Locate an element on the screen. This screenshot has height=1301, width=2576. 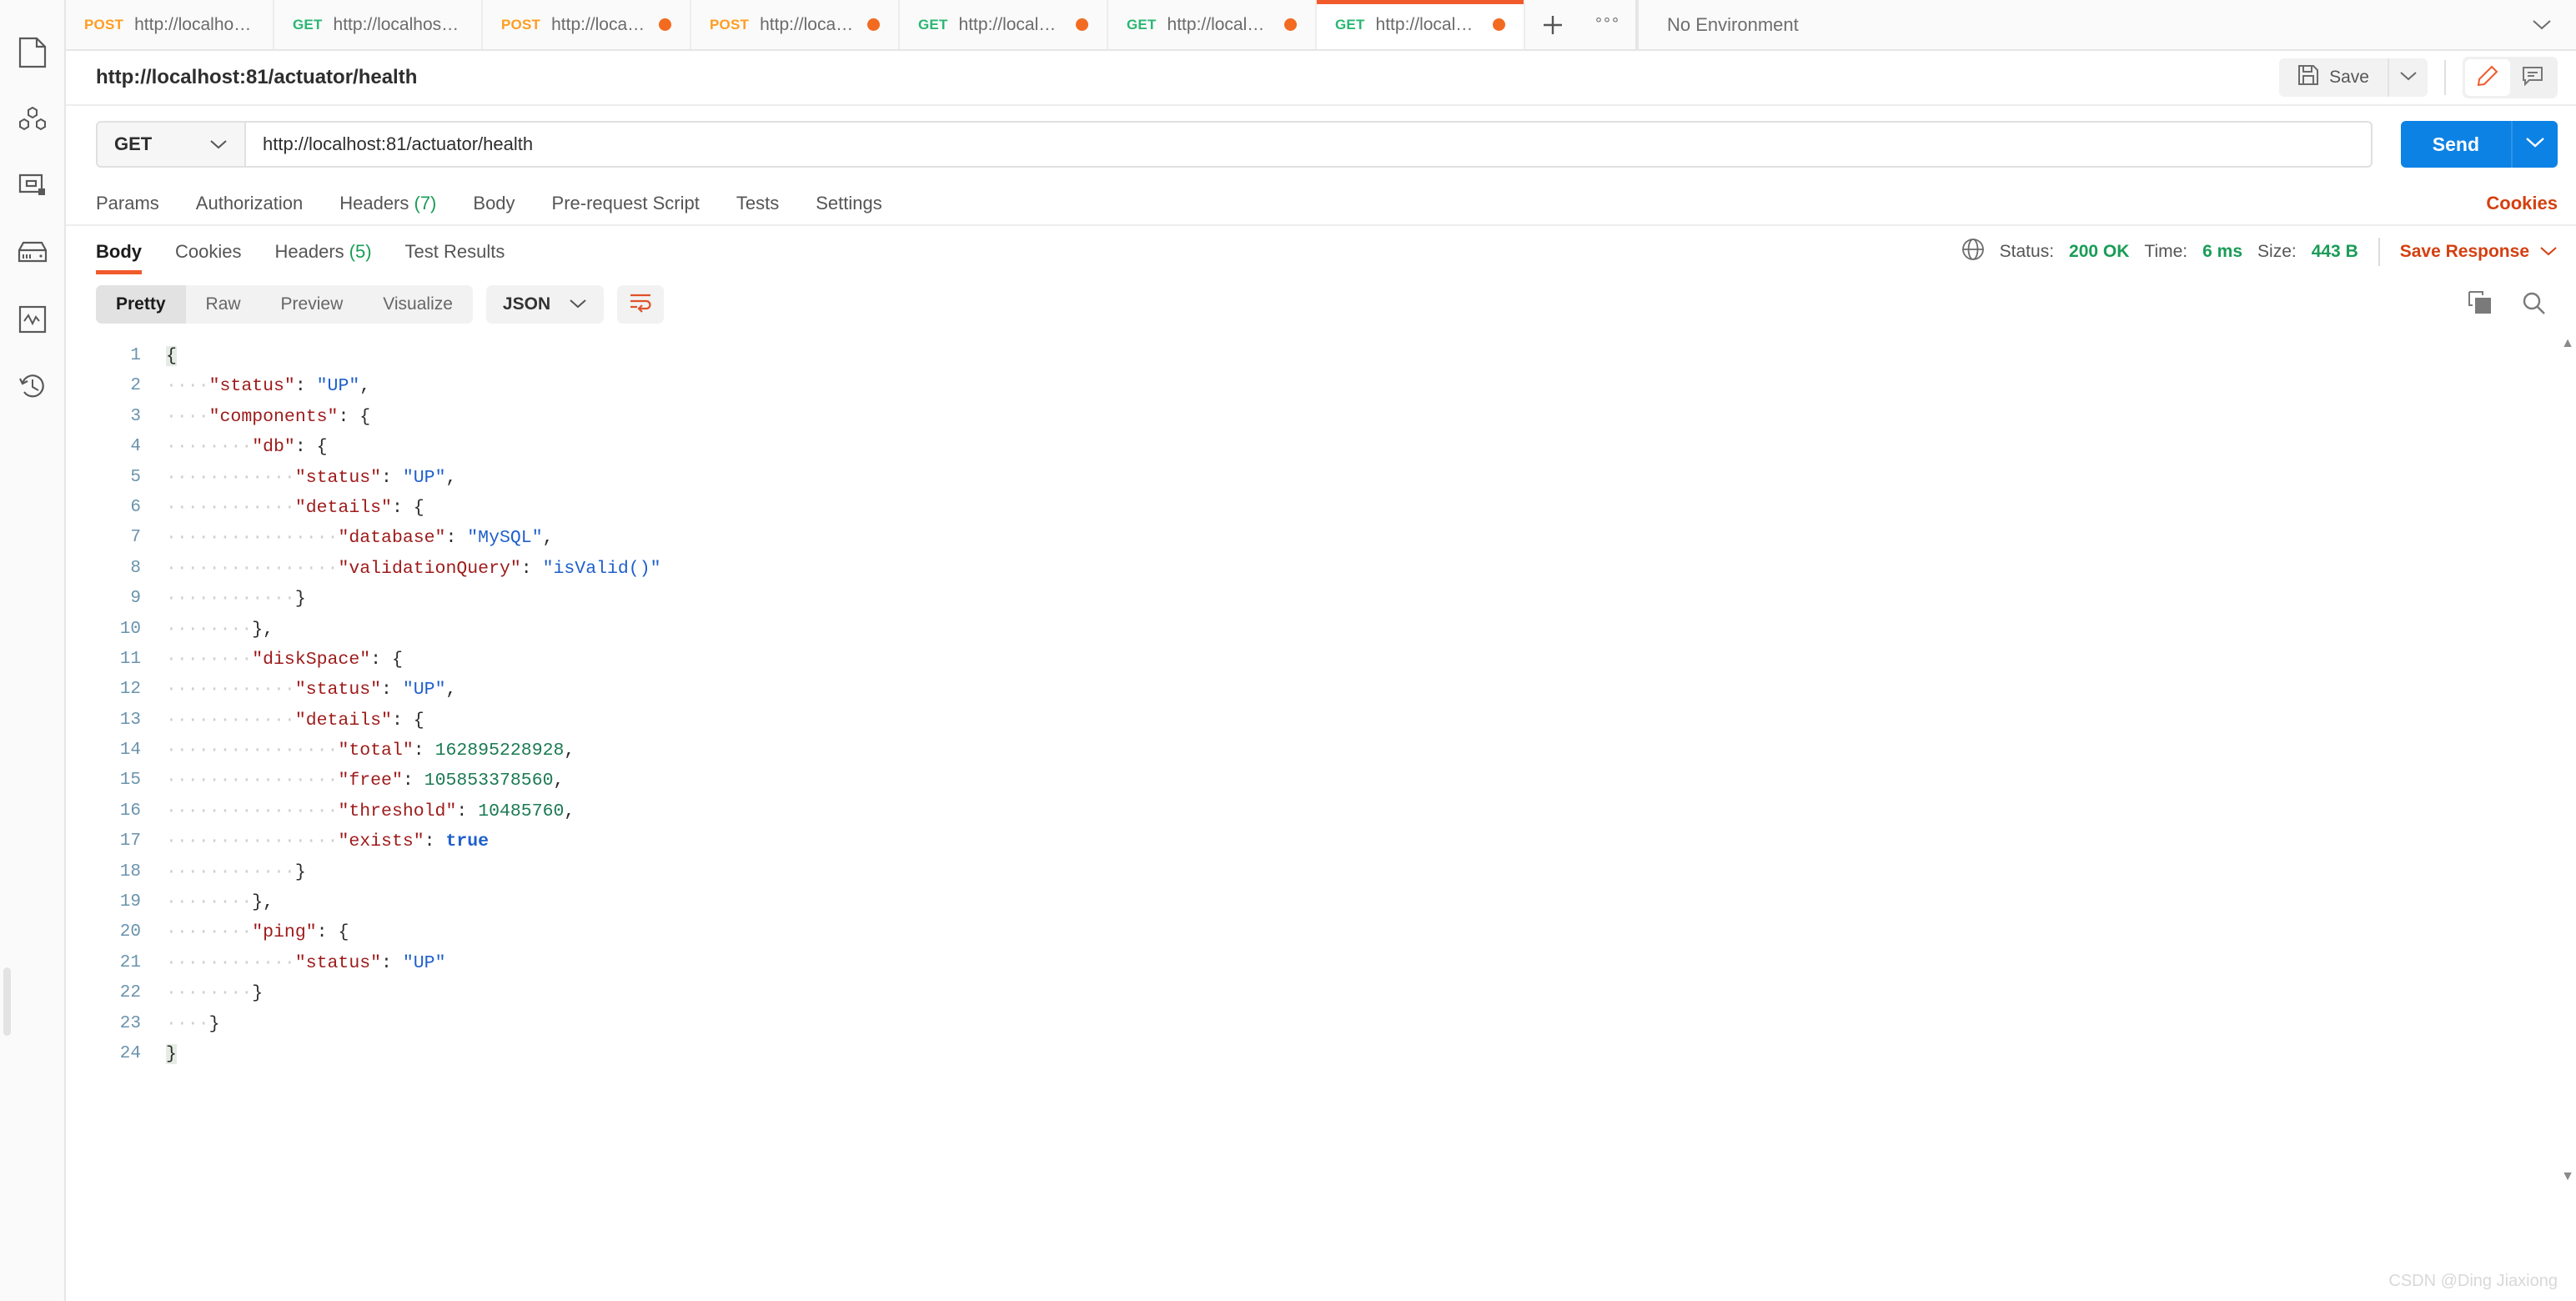
comments-button is located at coordinates (2532, 78).